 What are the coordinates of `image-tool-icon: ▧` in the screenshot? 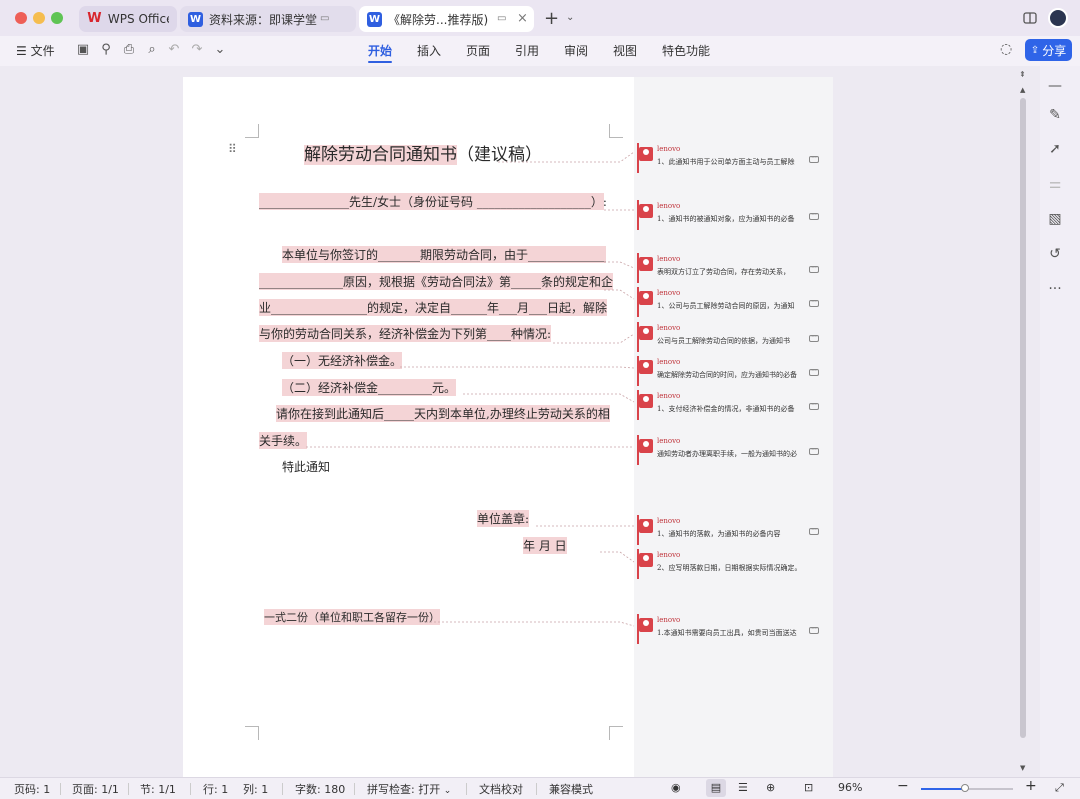 It's located at (1055, 219).